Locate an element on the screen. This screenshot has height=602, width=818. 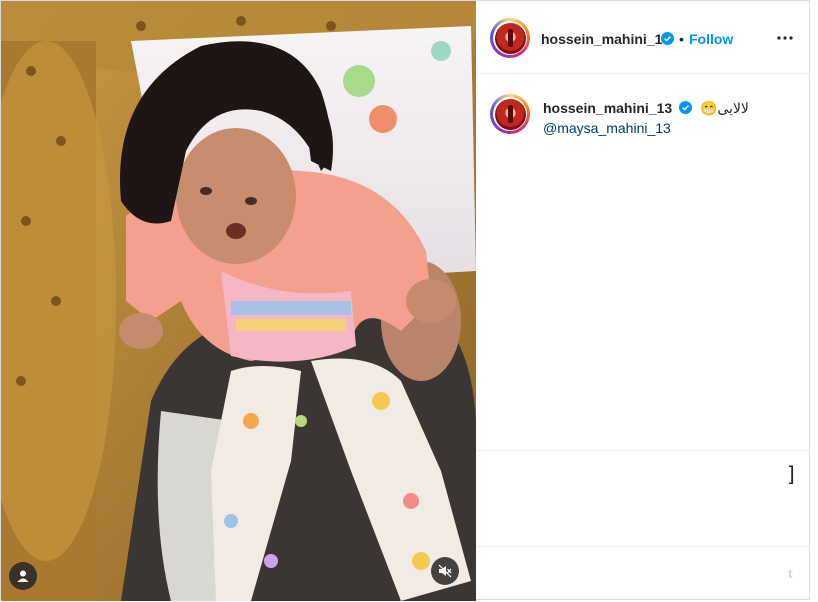
muted-speaker-icon is located at coordinates (445, 571).